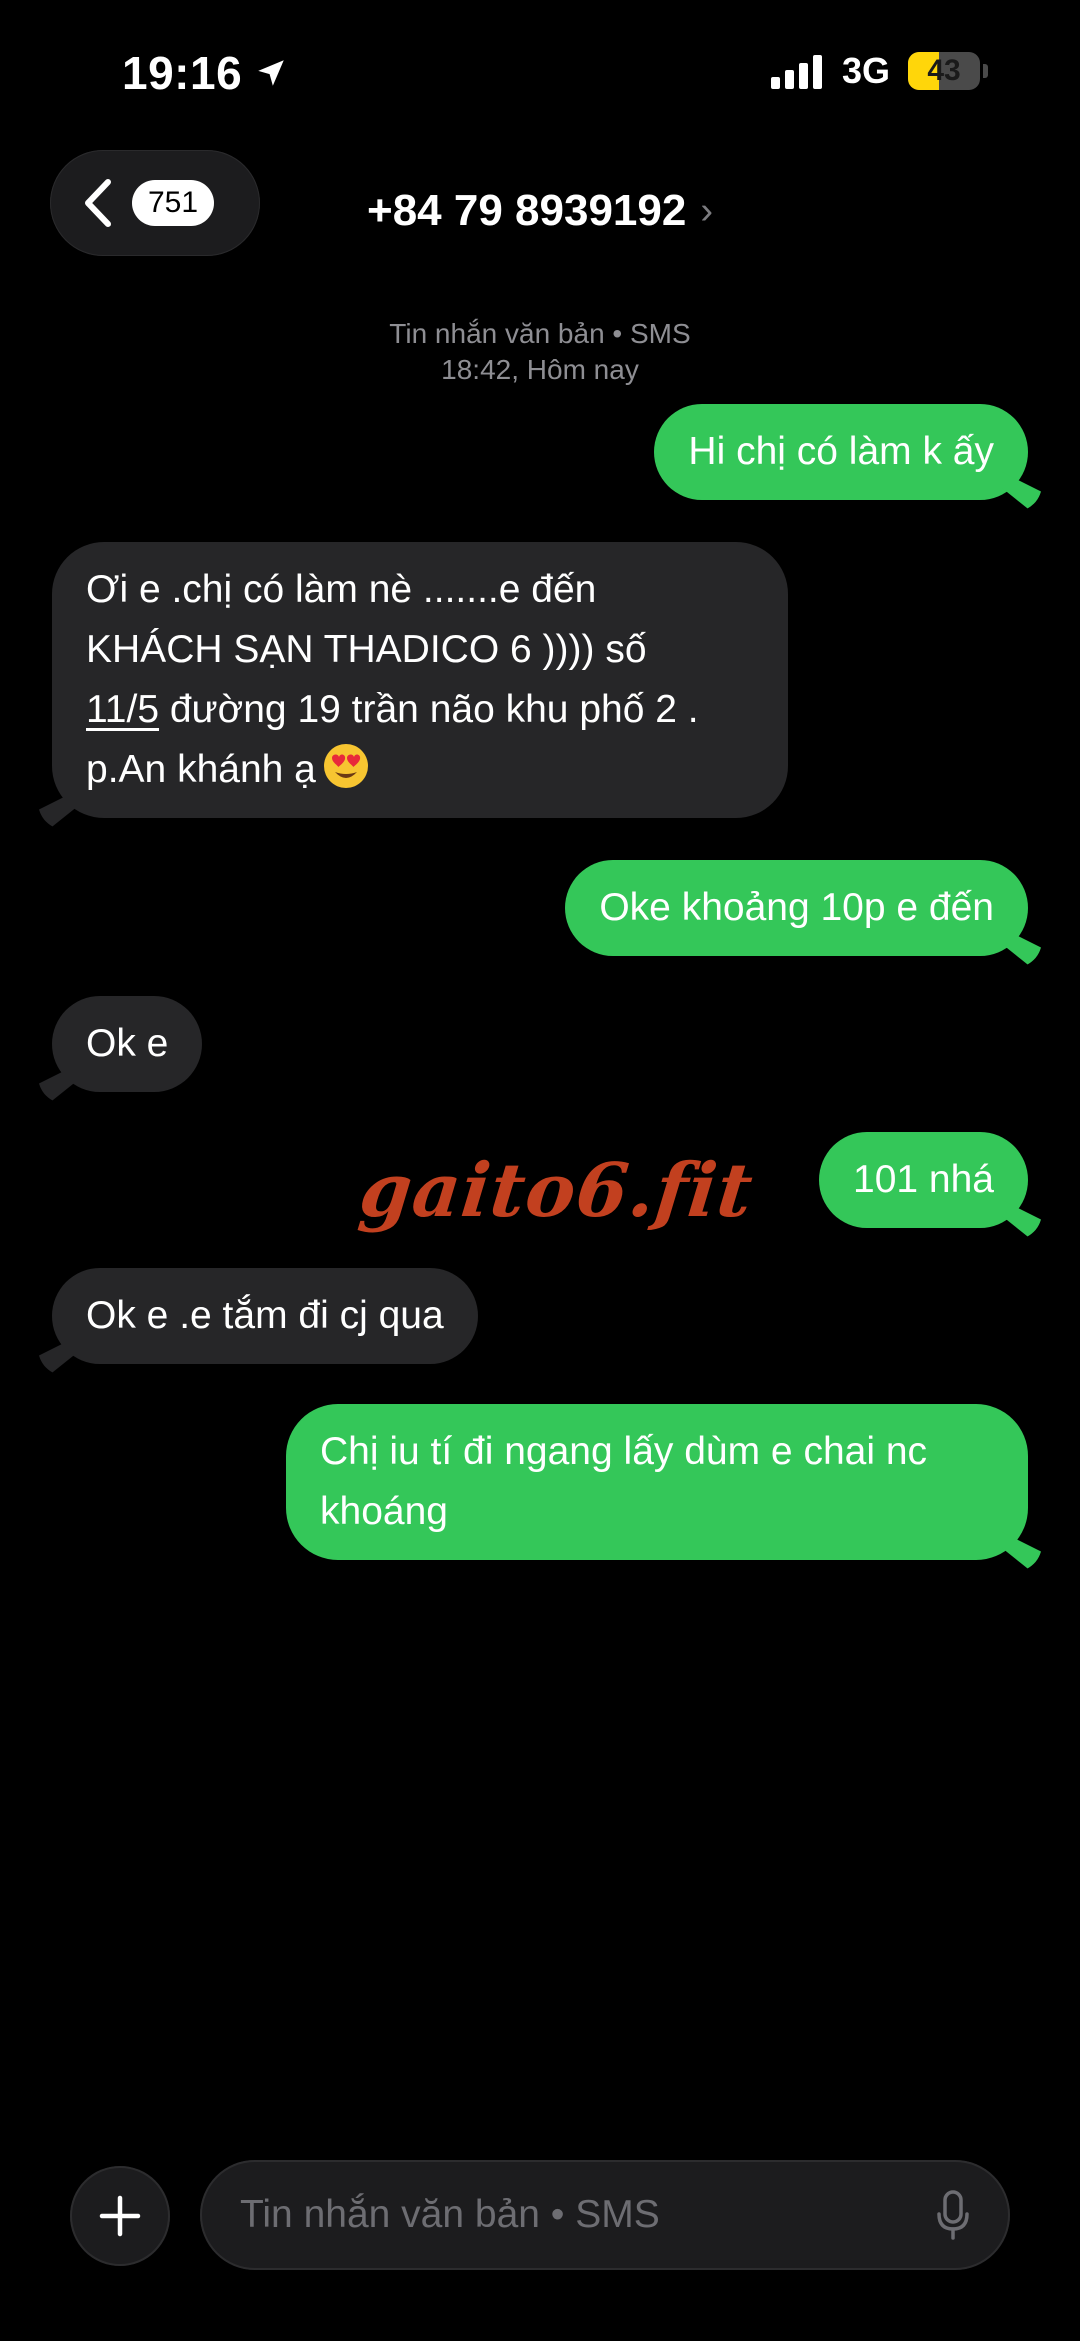 Image resolution: width=1080 pixels, height=2341 pixels. I want to click on status-indicators: 3G 43, so click(879, 71).